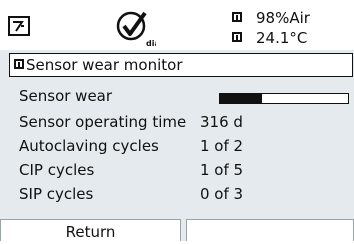 This screenshot has width=354, height=244. I want to click on temperature-reading: 24.1°C, so click(282, 38).